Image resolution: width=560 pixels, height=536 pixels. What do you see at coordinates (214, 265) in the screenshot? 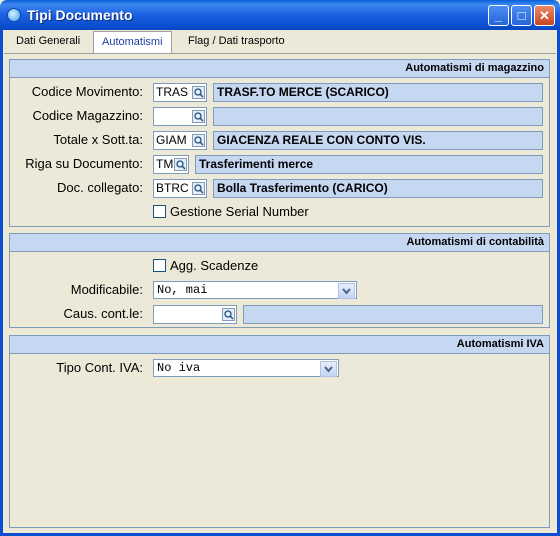
I see `agg-scadenze-label: Agg. Scadenze` at bounding box center [214, 265].